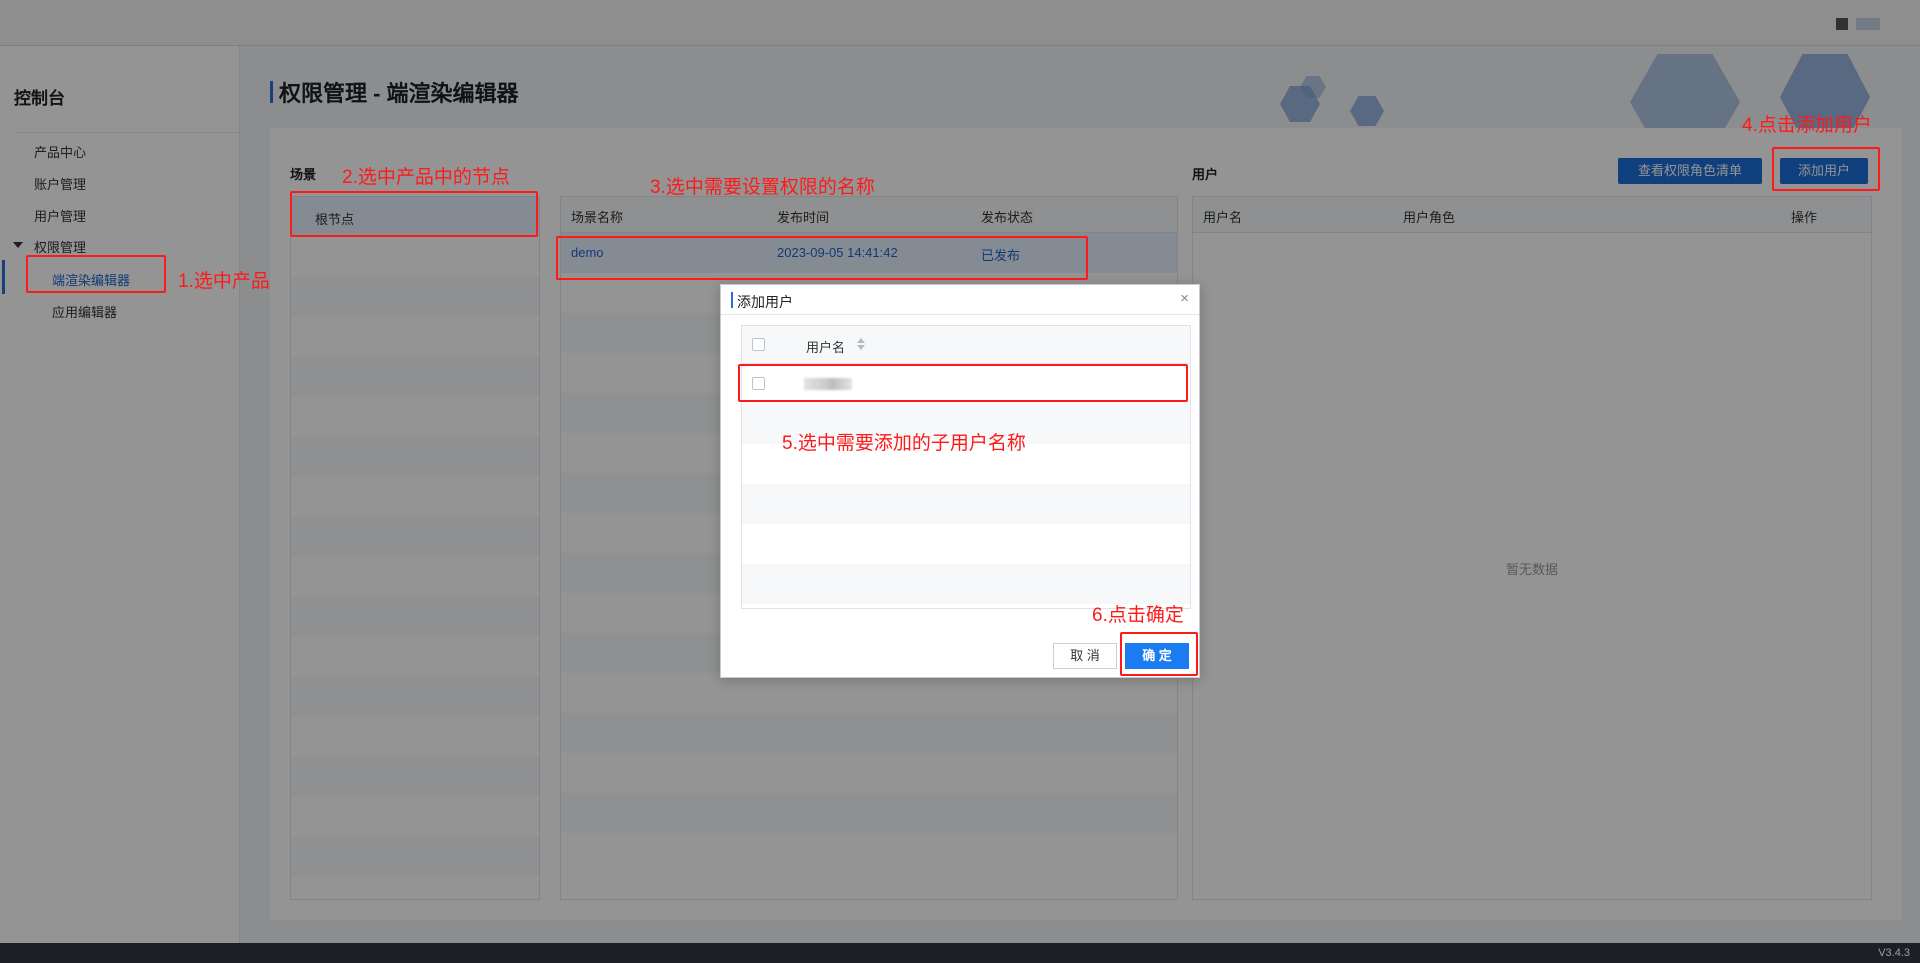 This screenshot has width=1920, height=963. I want to click on version-label: V3.4.3, so click(1894, 953).